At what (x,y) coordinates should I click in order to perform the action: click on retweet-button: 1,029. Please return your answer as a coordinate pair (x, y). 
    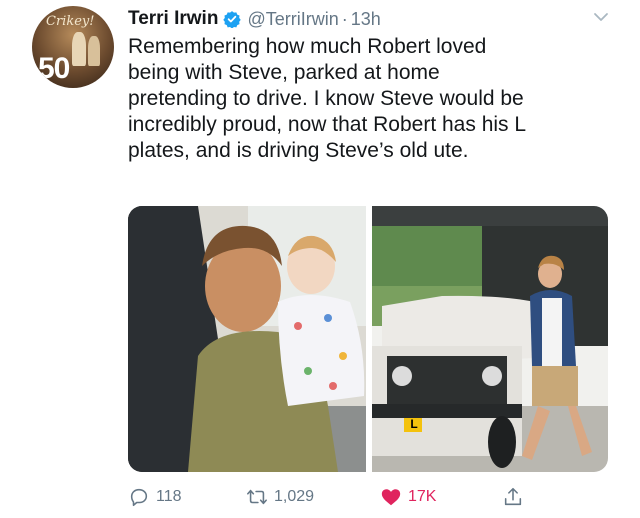
    Looking at the image, I should click on (280, 497).